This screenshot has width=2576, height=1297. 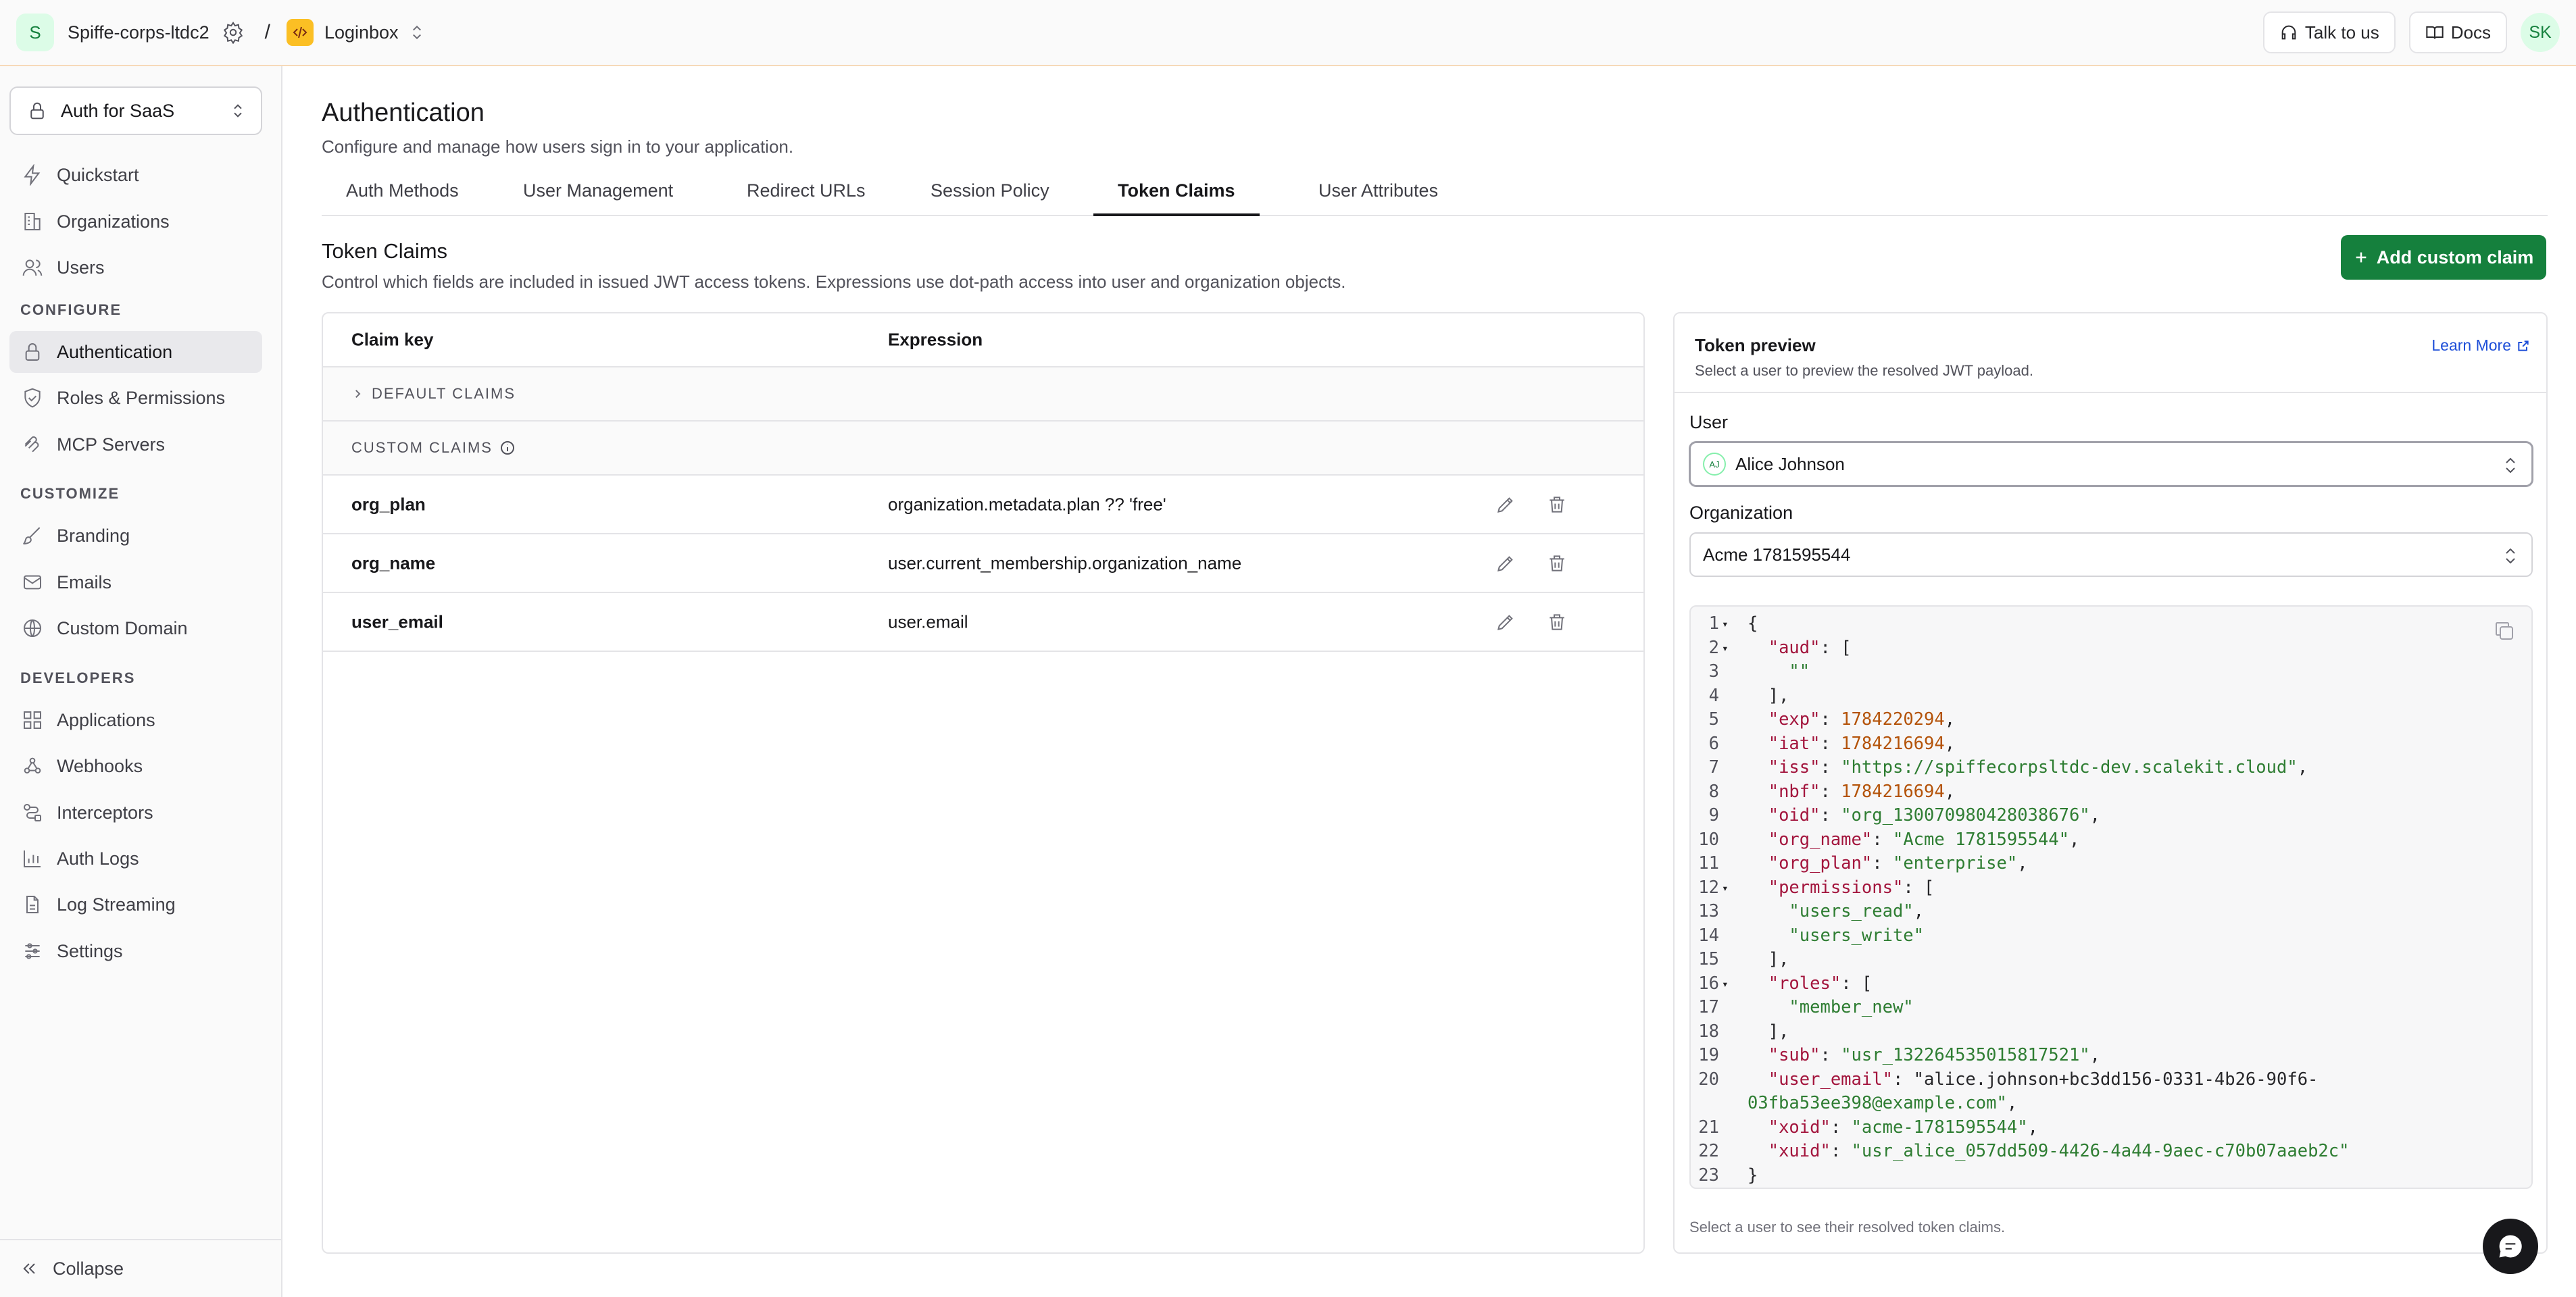 I want to click on sidebar-item-quickstart: Quickstart, so click(x=136, y=175).